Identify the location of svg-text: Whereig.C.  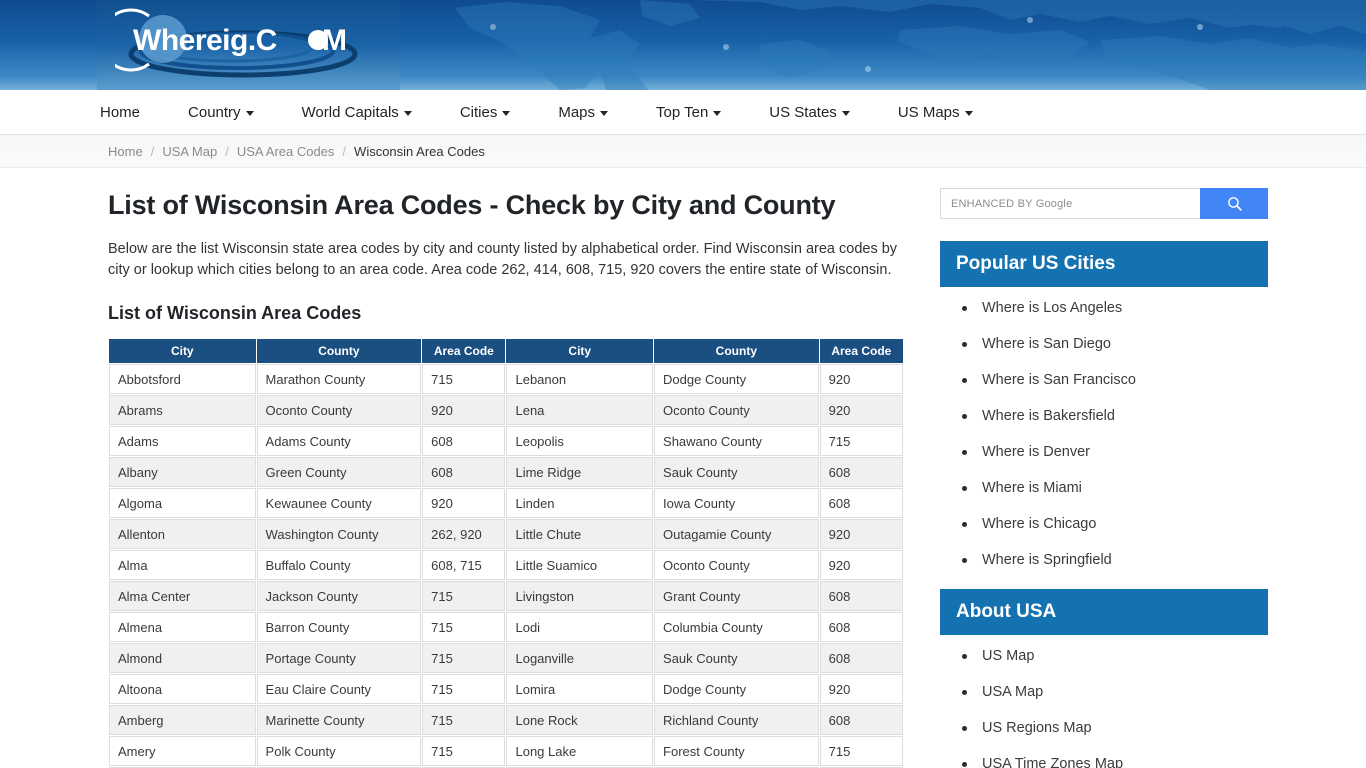
(205, 40).